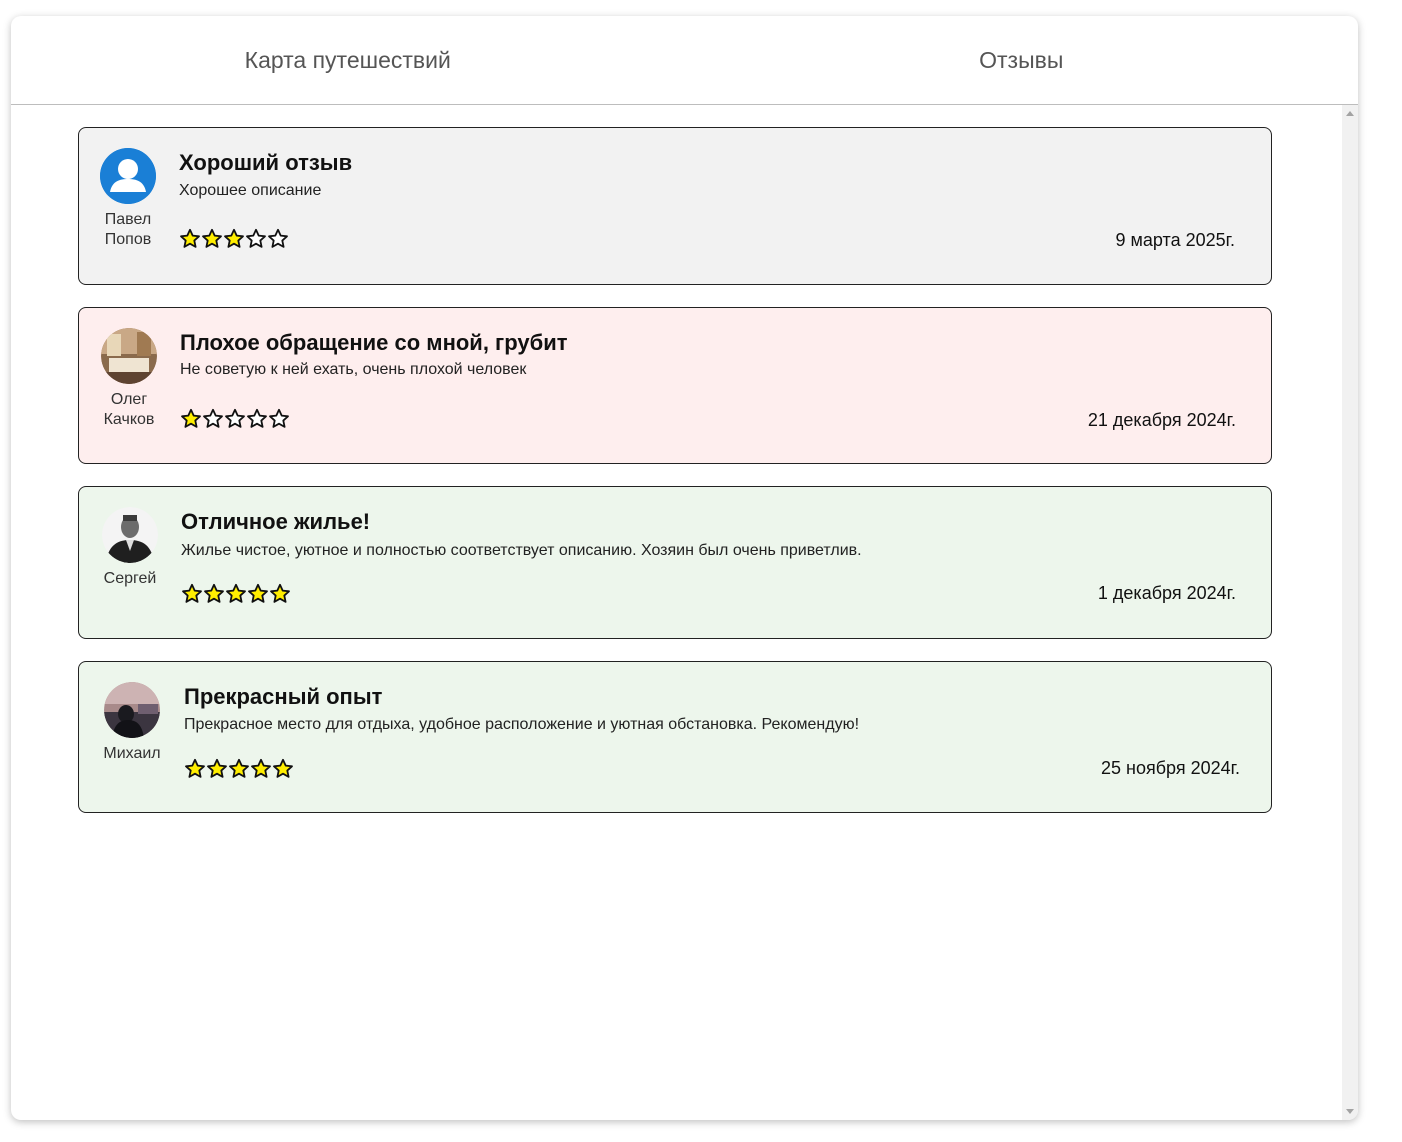 Image resolution: width=1402 pixels, height=1142 pixels. I want to click on man-portrait-photo-icon, so click(130, 535).